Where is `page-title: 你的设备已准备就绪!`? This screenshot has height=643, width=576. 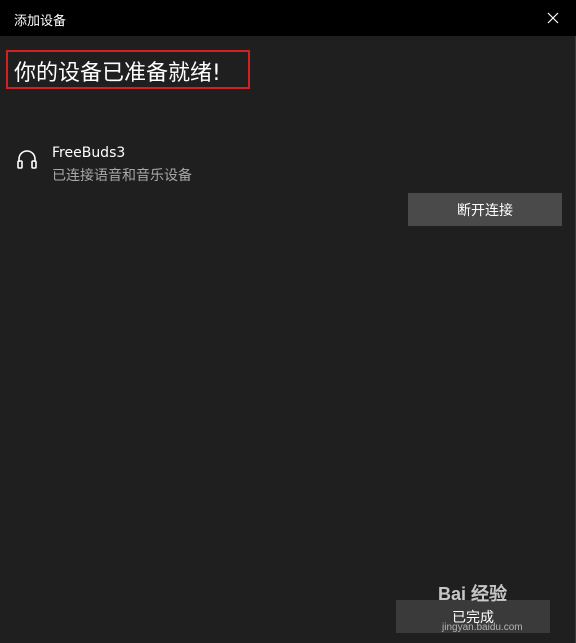
page-title: 你的设备已准备就绪! is located at coordinates (117, 73).